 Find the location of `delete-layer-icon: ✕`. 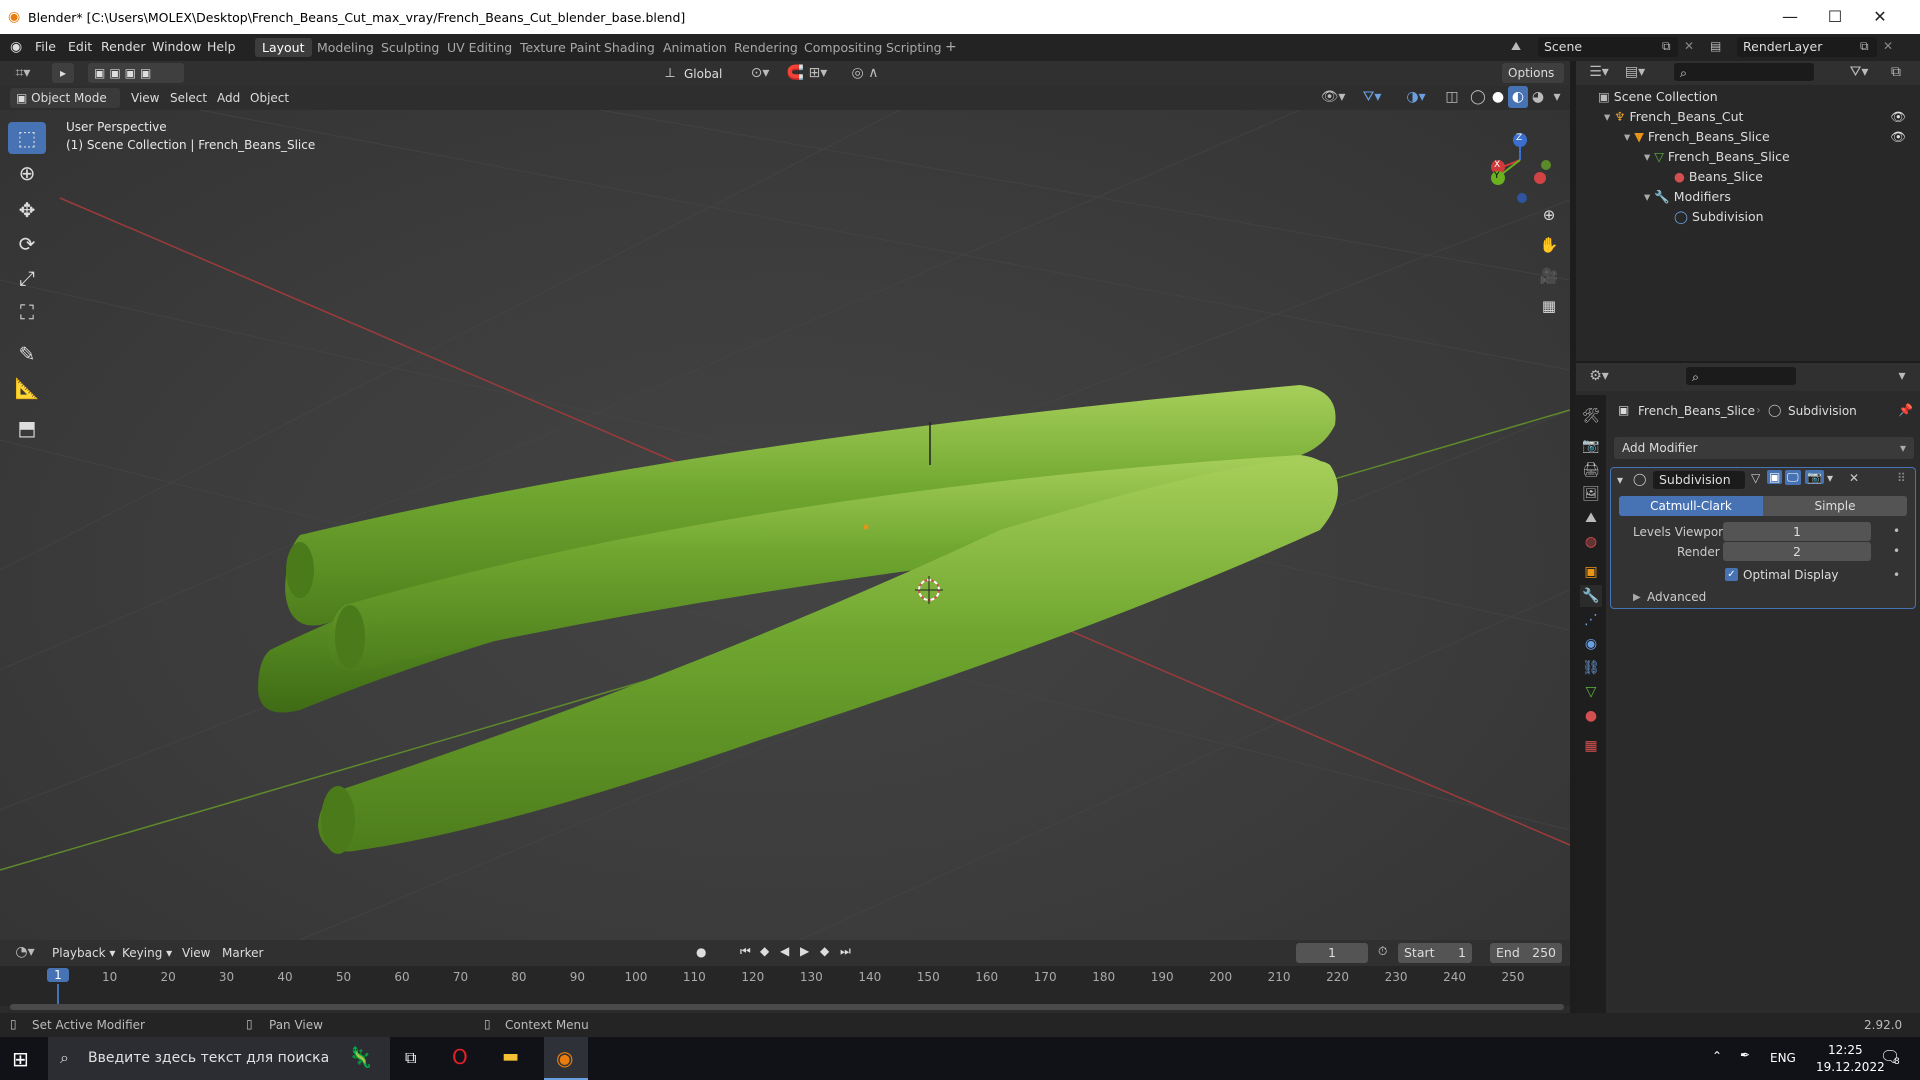

delete-layer-icon: ✕ is located at coordinates (1888, 46).